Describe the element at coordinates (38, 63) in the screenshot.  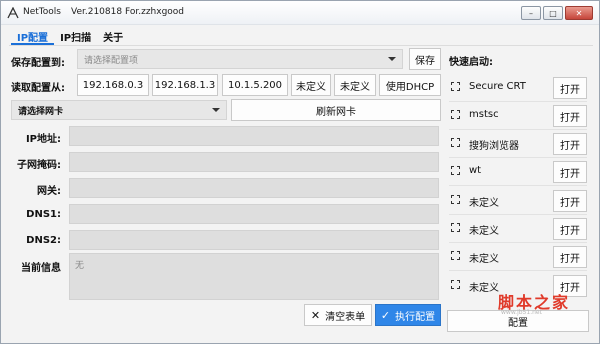
I see `save-config-label: 保存配置到:` at that location.